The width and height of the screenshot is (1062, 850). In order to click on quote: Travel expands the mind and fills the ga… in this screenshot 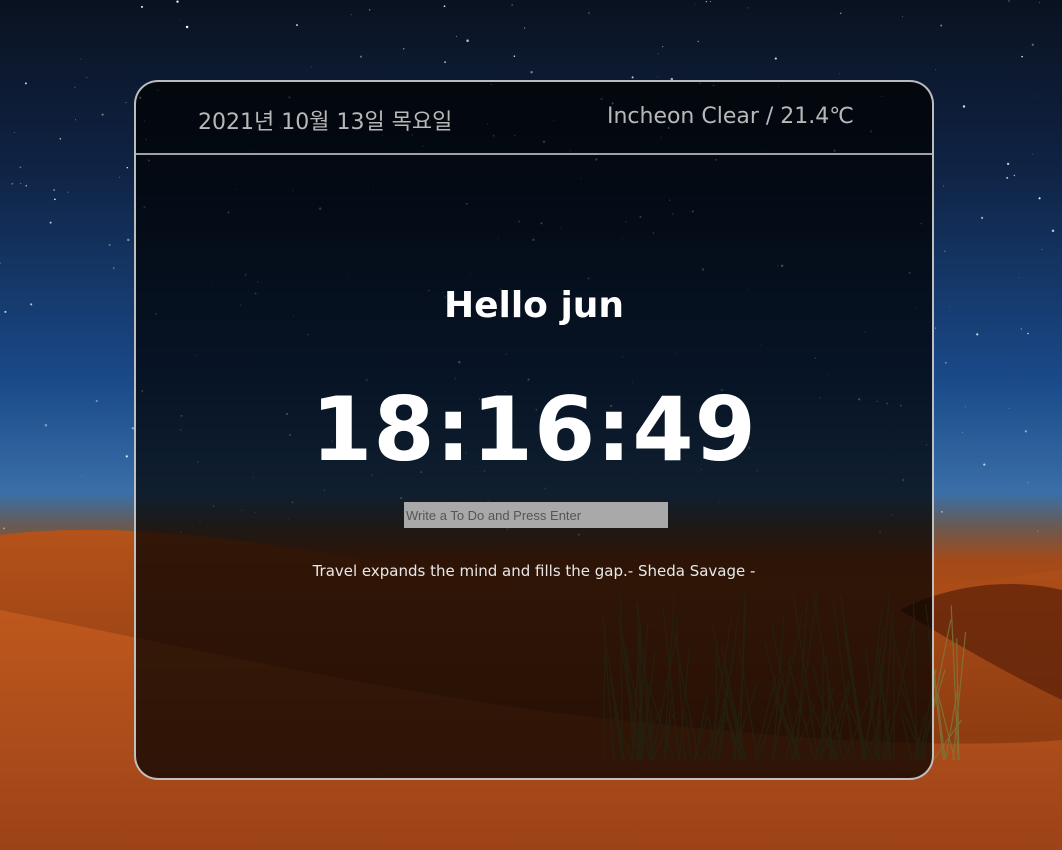, I will do `click(534, 571)`.